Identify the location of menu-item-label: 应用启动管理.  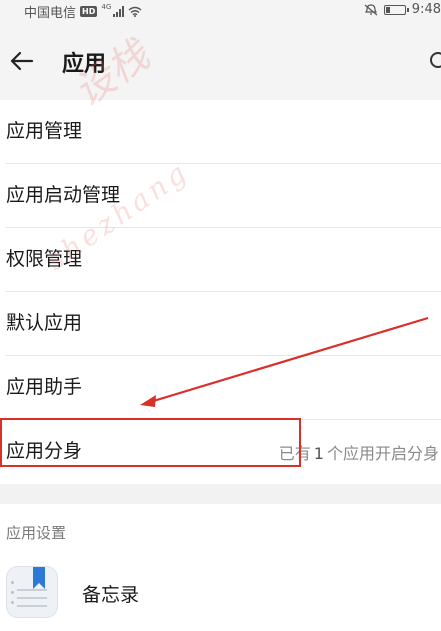
(63, 195).